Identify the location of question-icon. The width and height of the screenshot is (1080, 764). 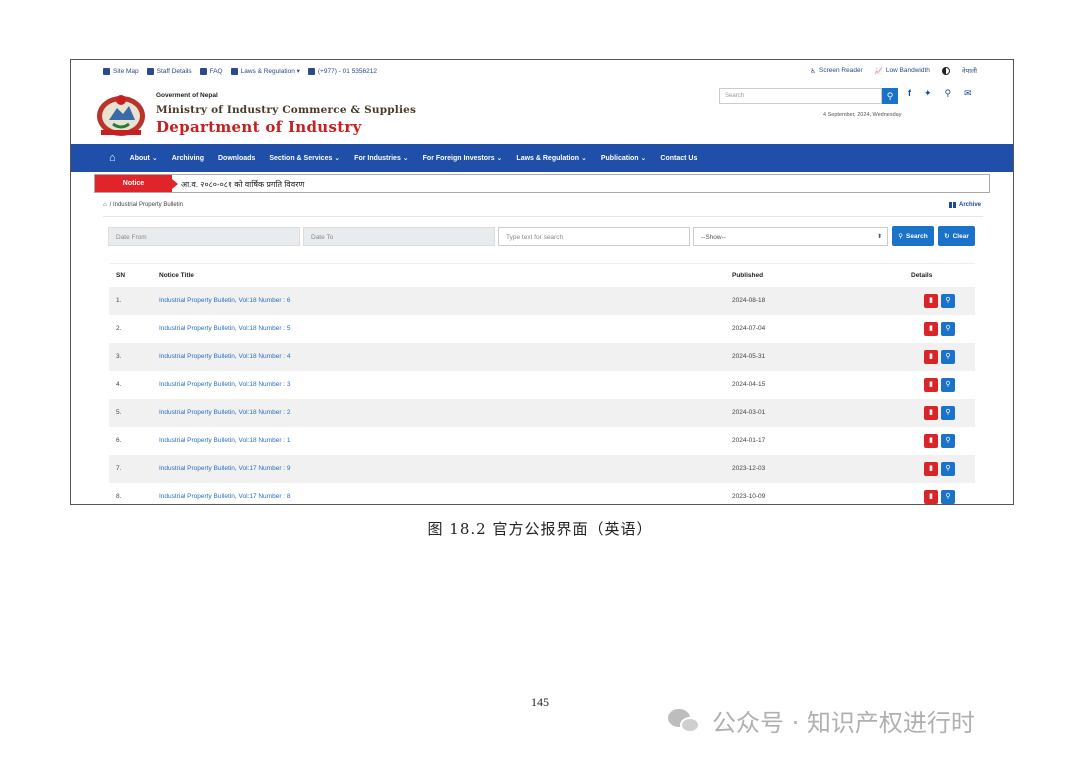
(203, 71).